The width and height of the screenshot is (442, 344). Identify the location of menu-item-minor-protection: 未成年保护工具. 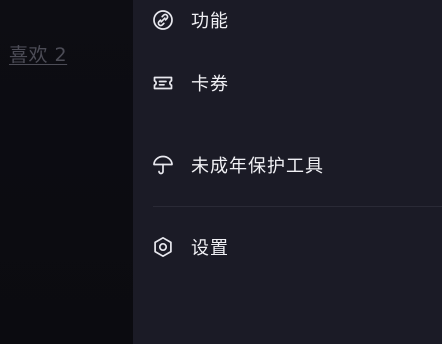
(237, 165).